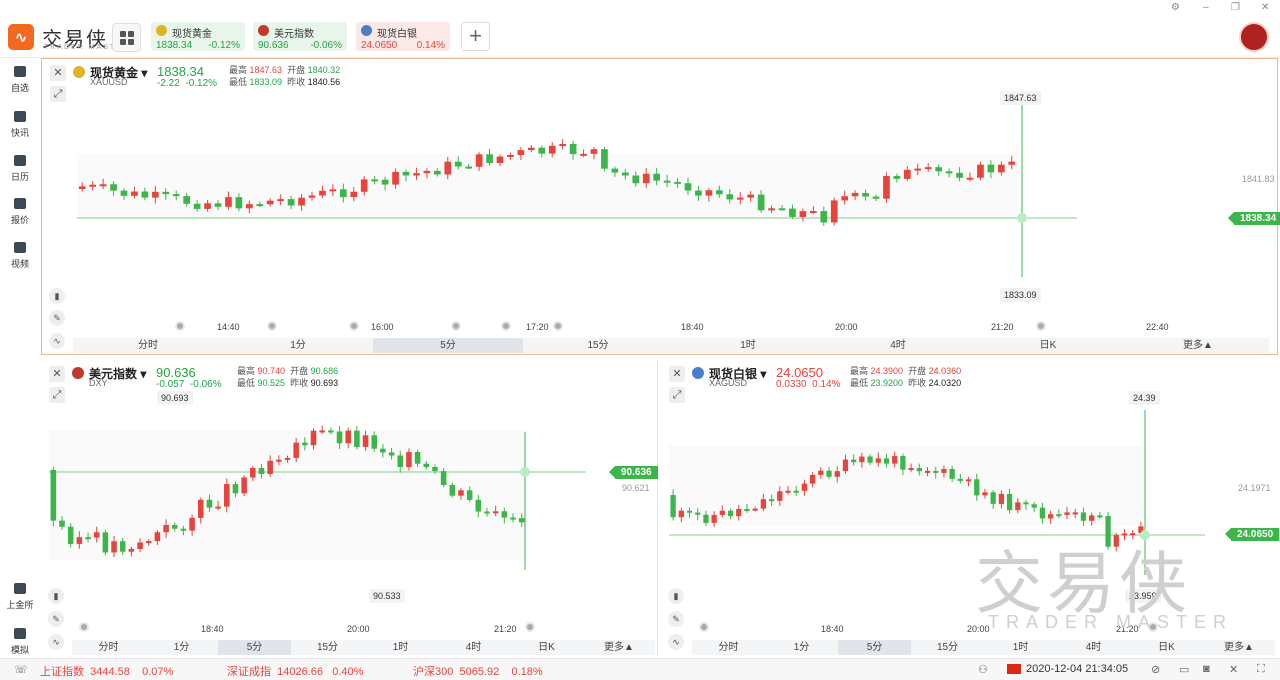  I want to click on tab-dxy-change: -0.06%, so click(326, 45).